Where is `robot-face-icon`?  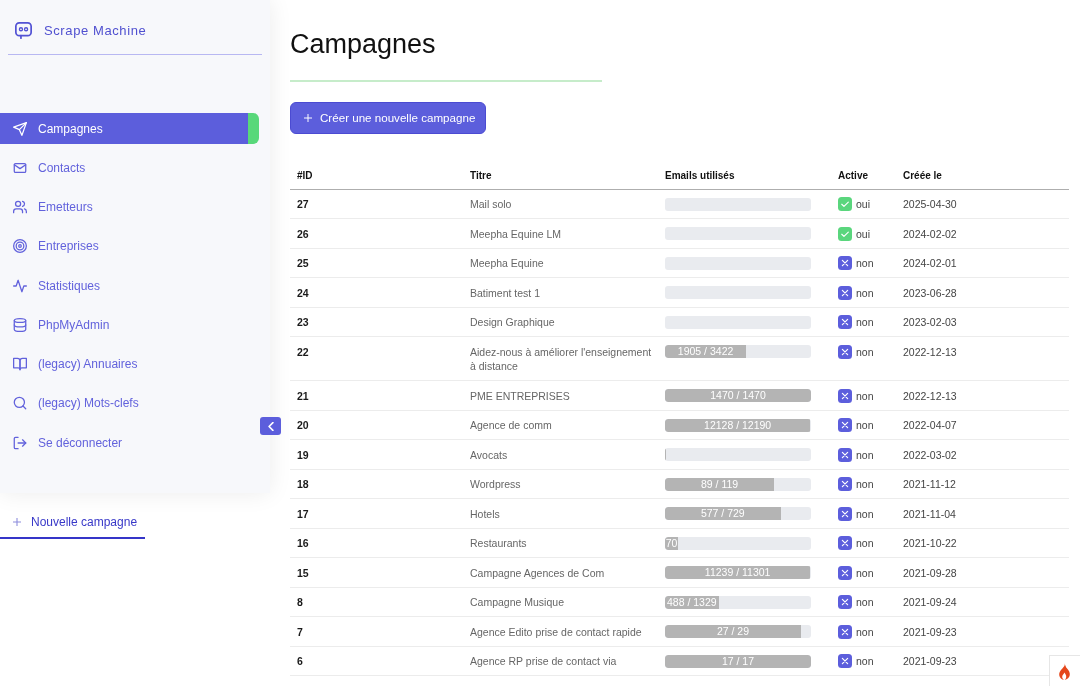 robot-face-icon is located at coordinates (23, 30).